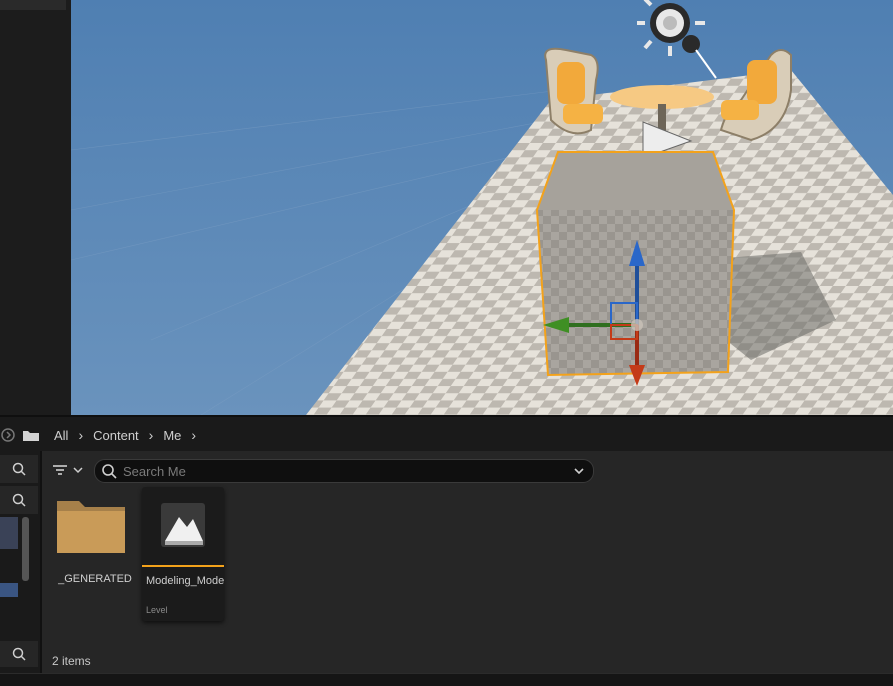 This screenshot has height=686, width=893. I want to click on left-dock-tab, so click(33, 5).